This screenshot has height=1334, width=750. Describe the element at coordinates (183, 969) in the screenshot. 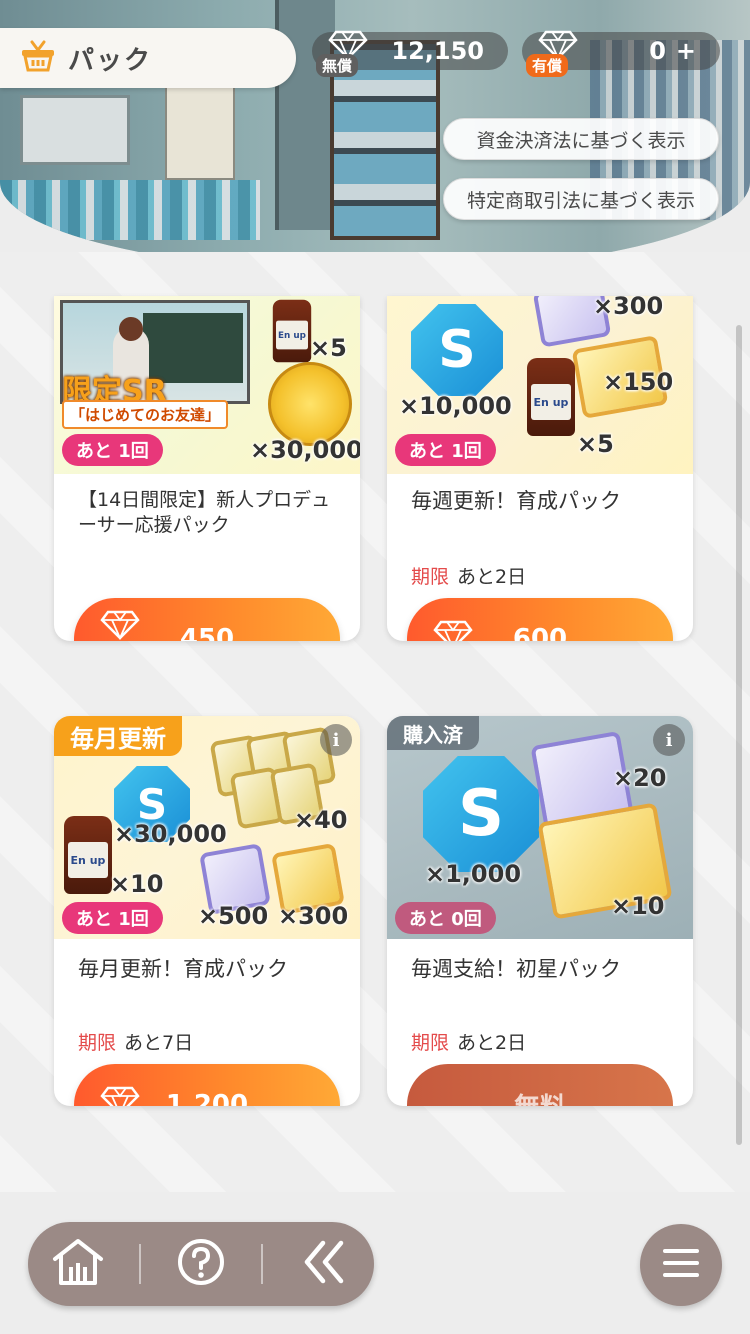

I see `pack-title: 毎月更新！育成パック` at that location.